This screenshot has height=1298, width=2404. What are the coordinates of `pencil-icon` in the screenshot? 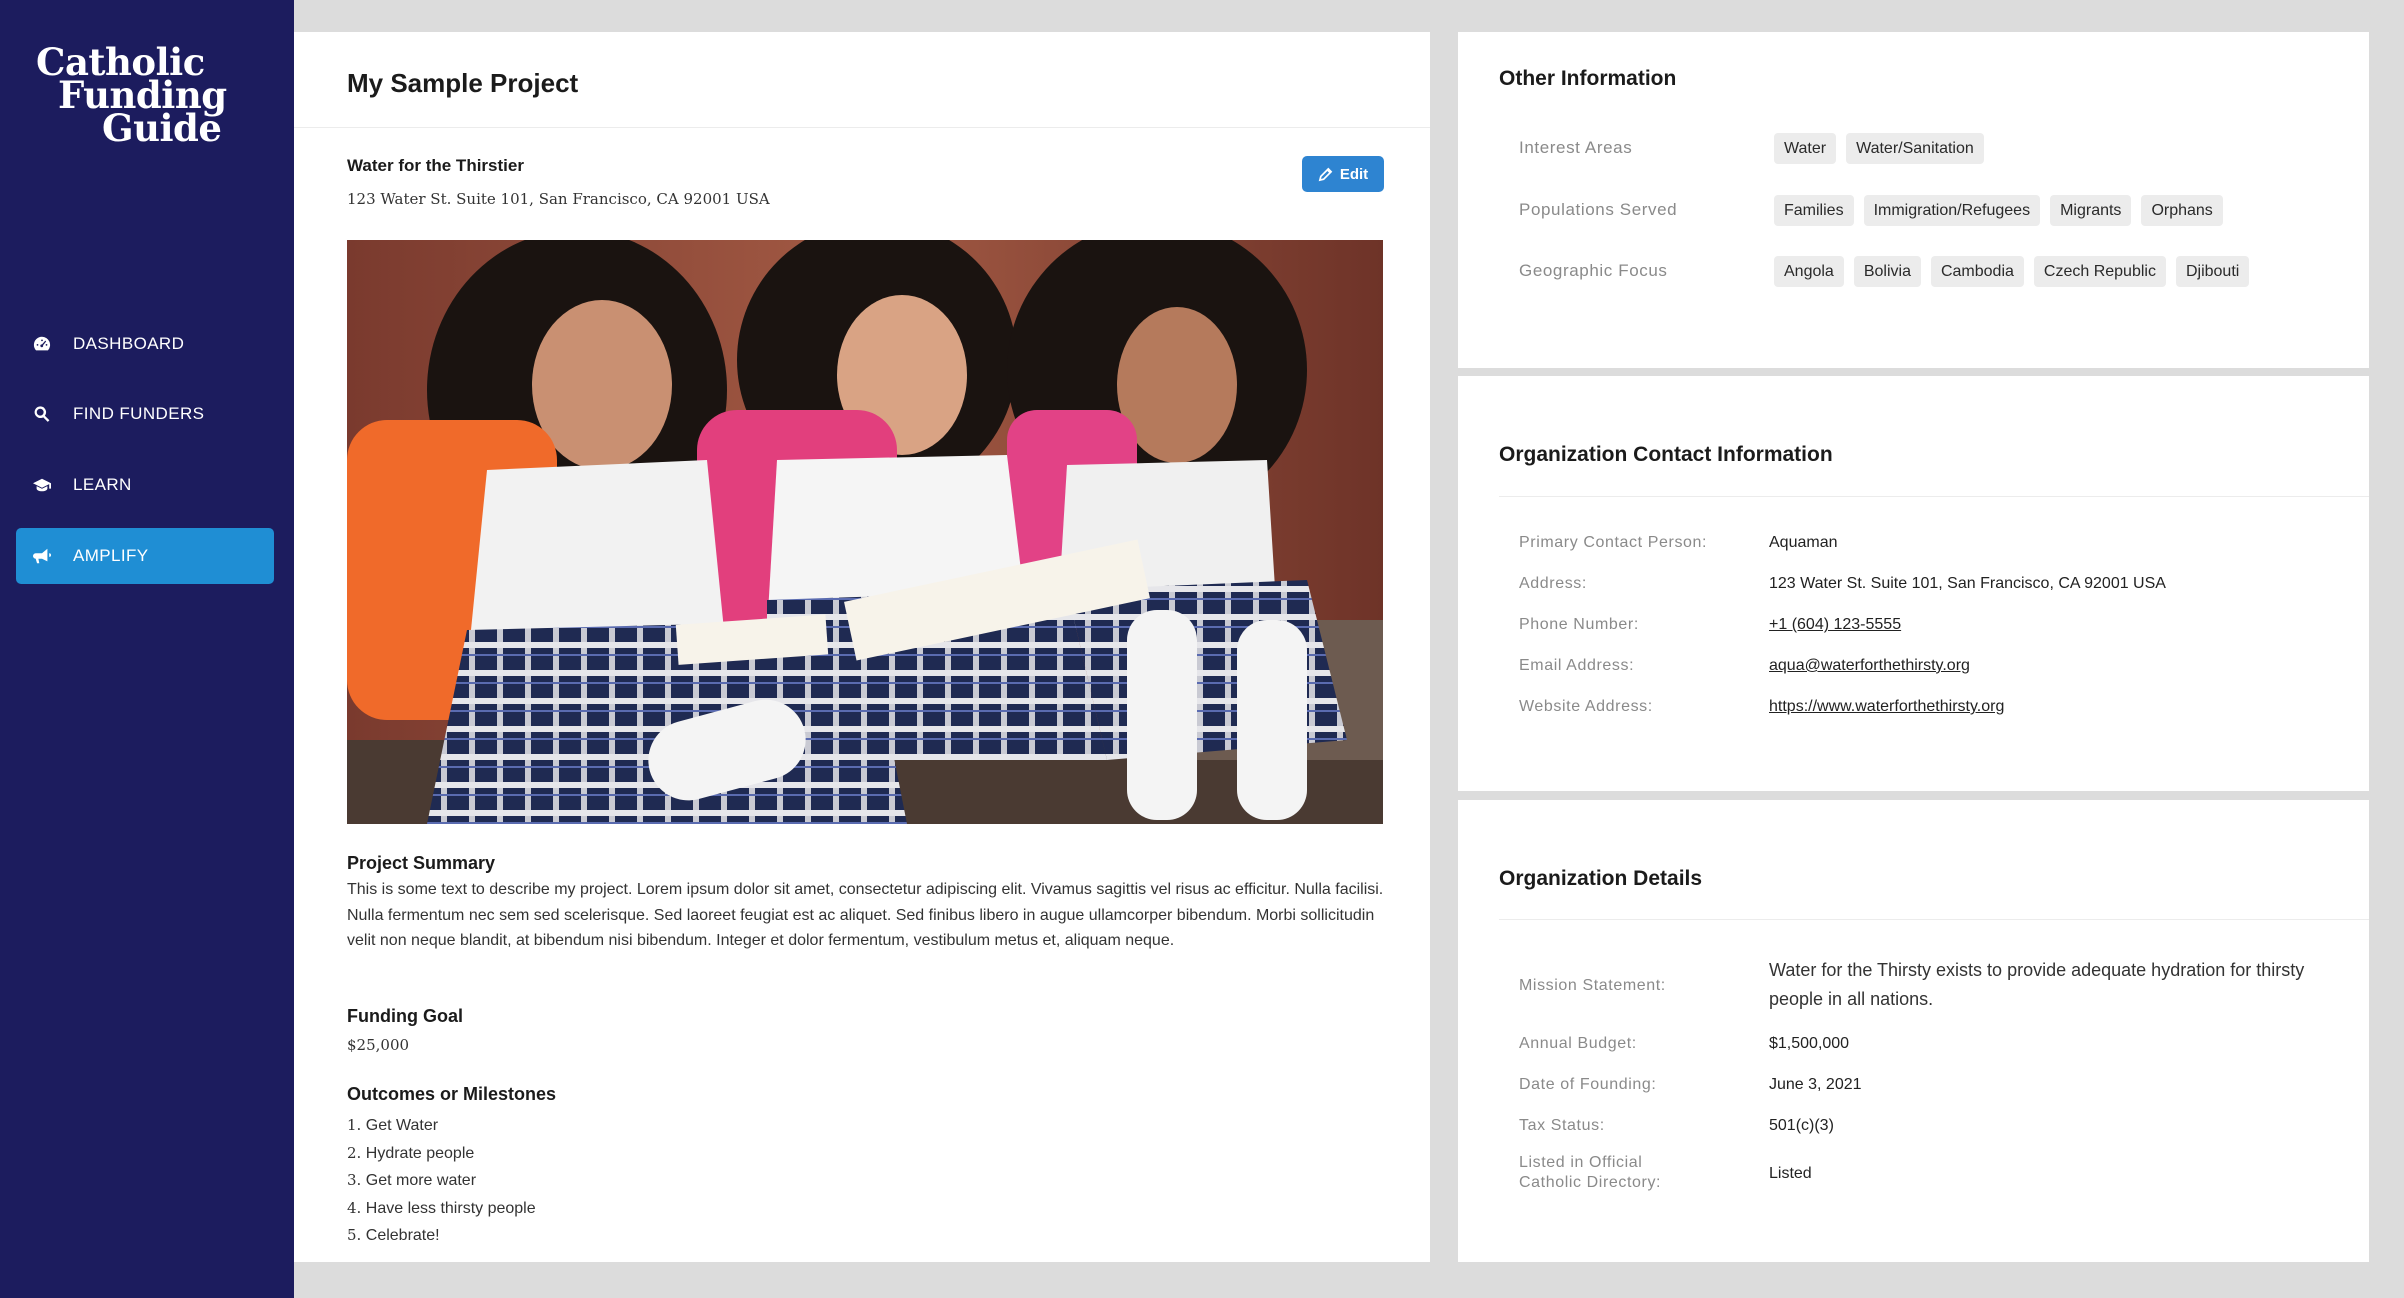 It's located at (1325, 174).